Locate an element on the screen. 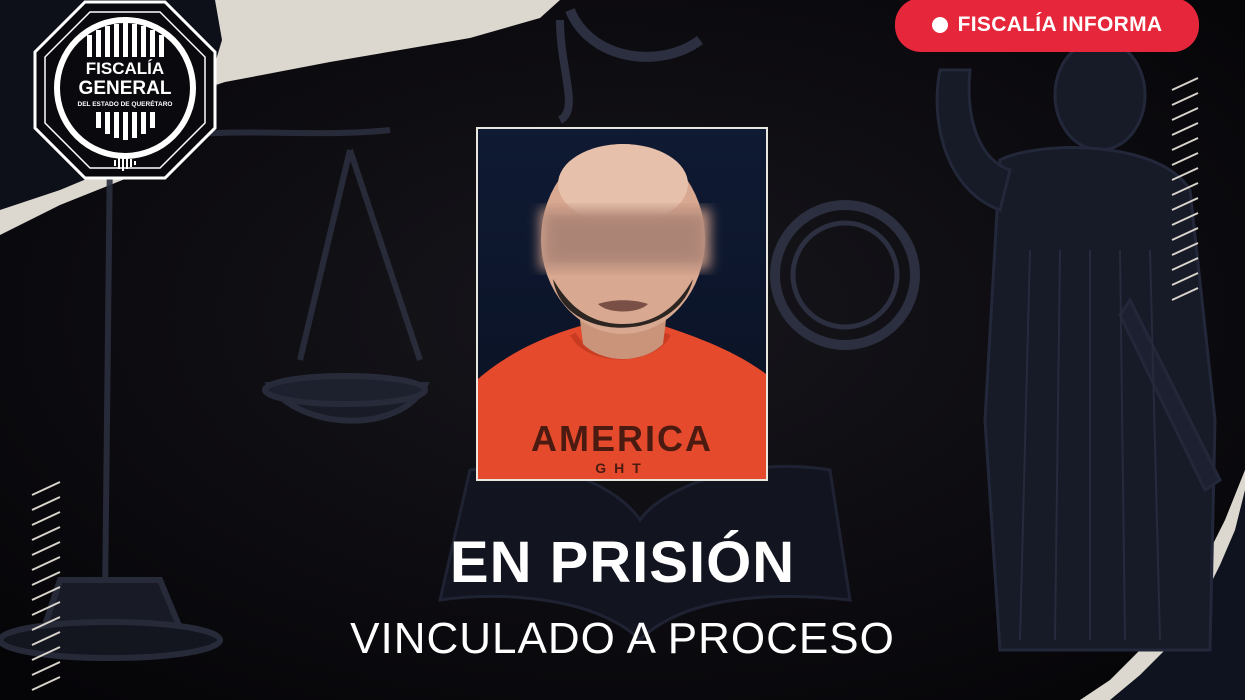 The height and width of the screenshot is (700, 1245). fiscalia-logo: FISCALÍA GENERAL DEL ESTADO DE QUERÉTARO is located at coordinates (125, 90).